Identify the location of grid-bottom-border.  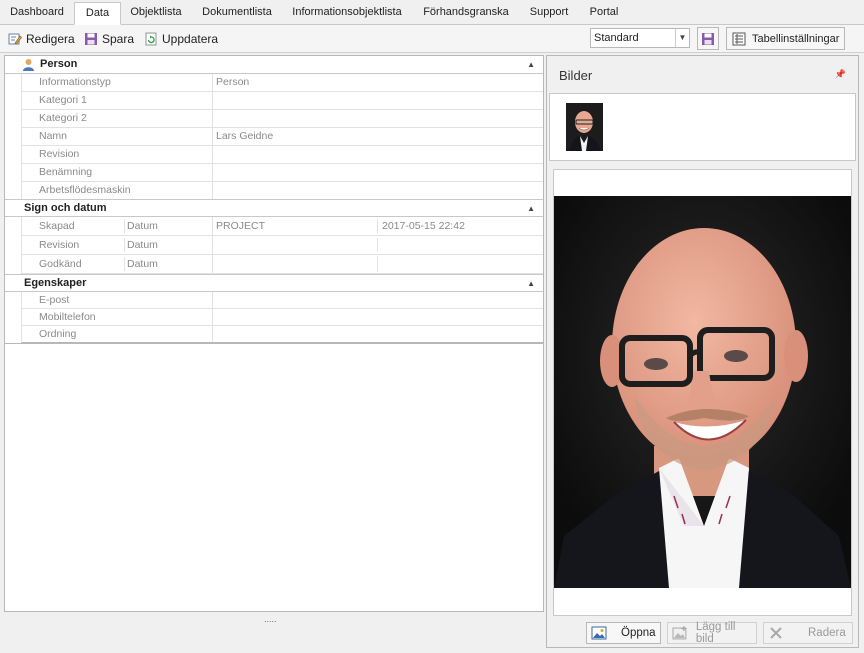
(274, 343).